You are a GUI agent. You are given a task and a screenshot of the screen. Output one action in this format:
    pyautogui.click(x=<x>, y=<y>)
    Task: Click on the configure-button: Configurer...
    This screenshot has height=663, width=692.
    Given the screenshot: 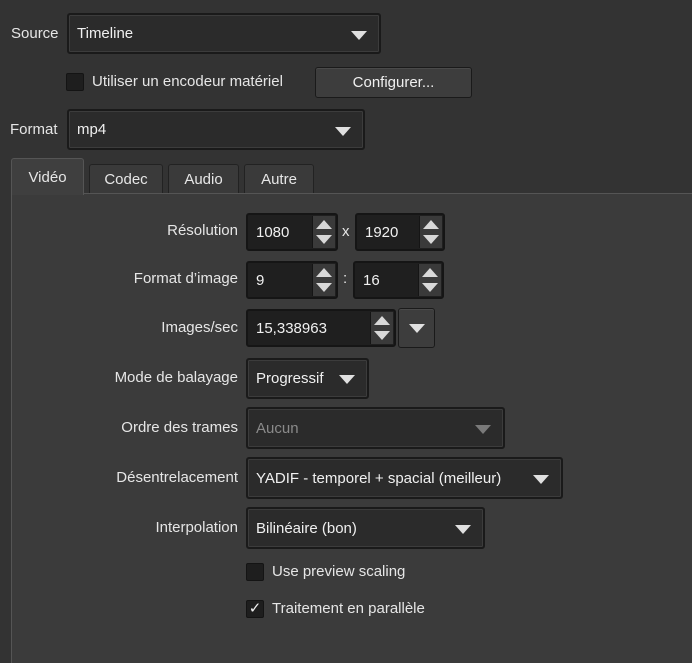 What is the action you would take?
    pyautogui.click(x=393, y=82)
    